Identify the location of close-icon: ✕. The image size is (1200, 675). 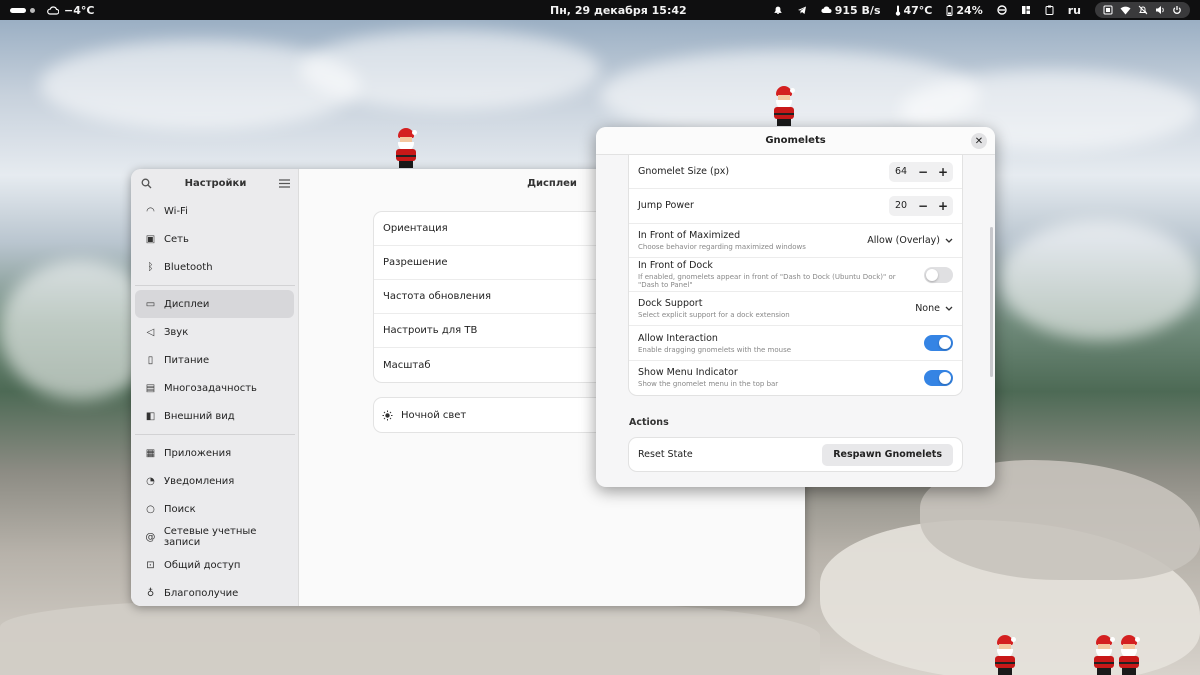
(979, 141).